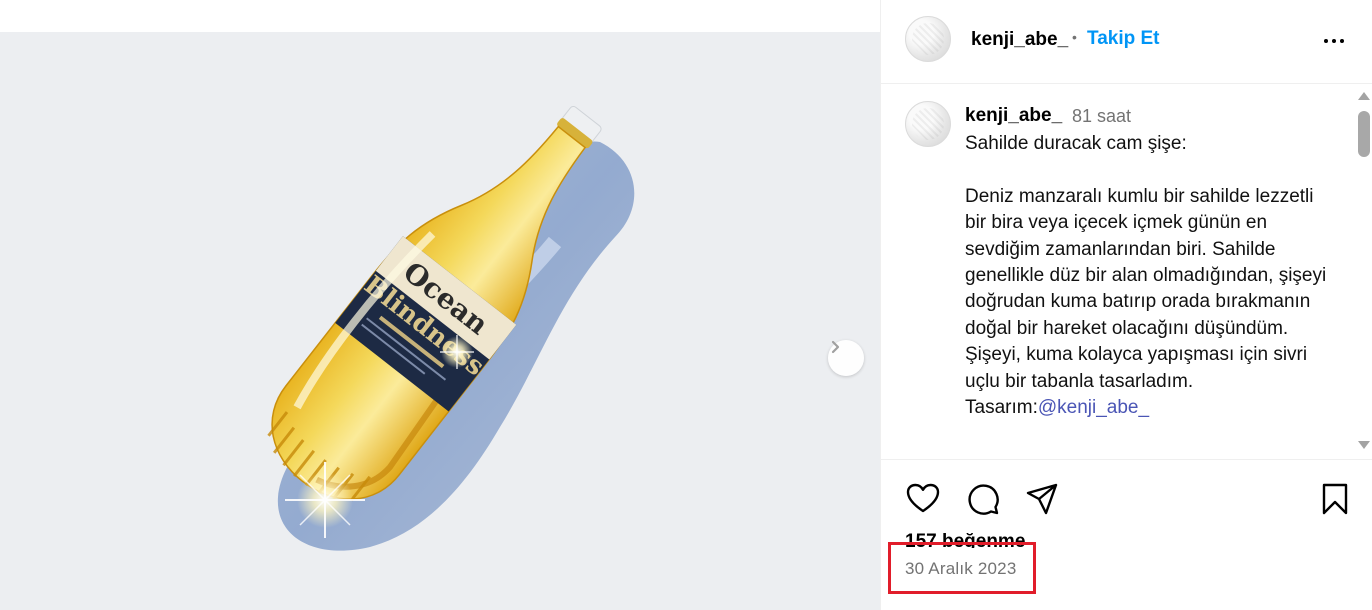 The width and height of the screenshot is (1372, 610). What do you see at coordinates (835, 347) in the screenshot?
I see `chevron-right-icon` at bounding box center [835, 347].